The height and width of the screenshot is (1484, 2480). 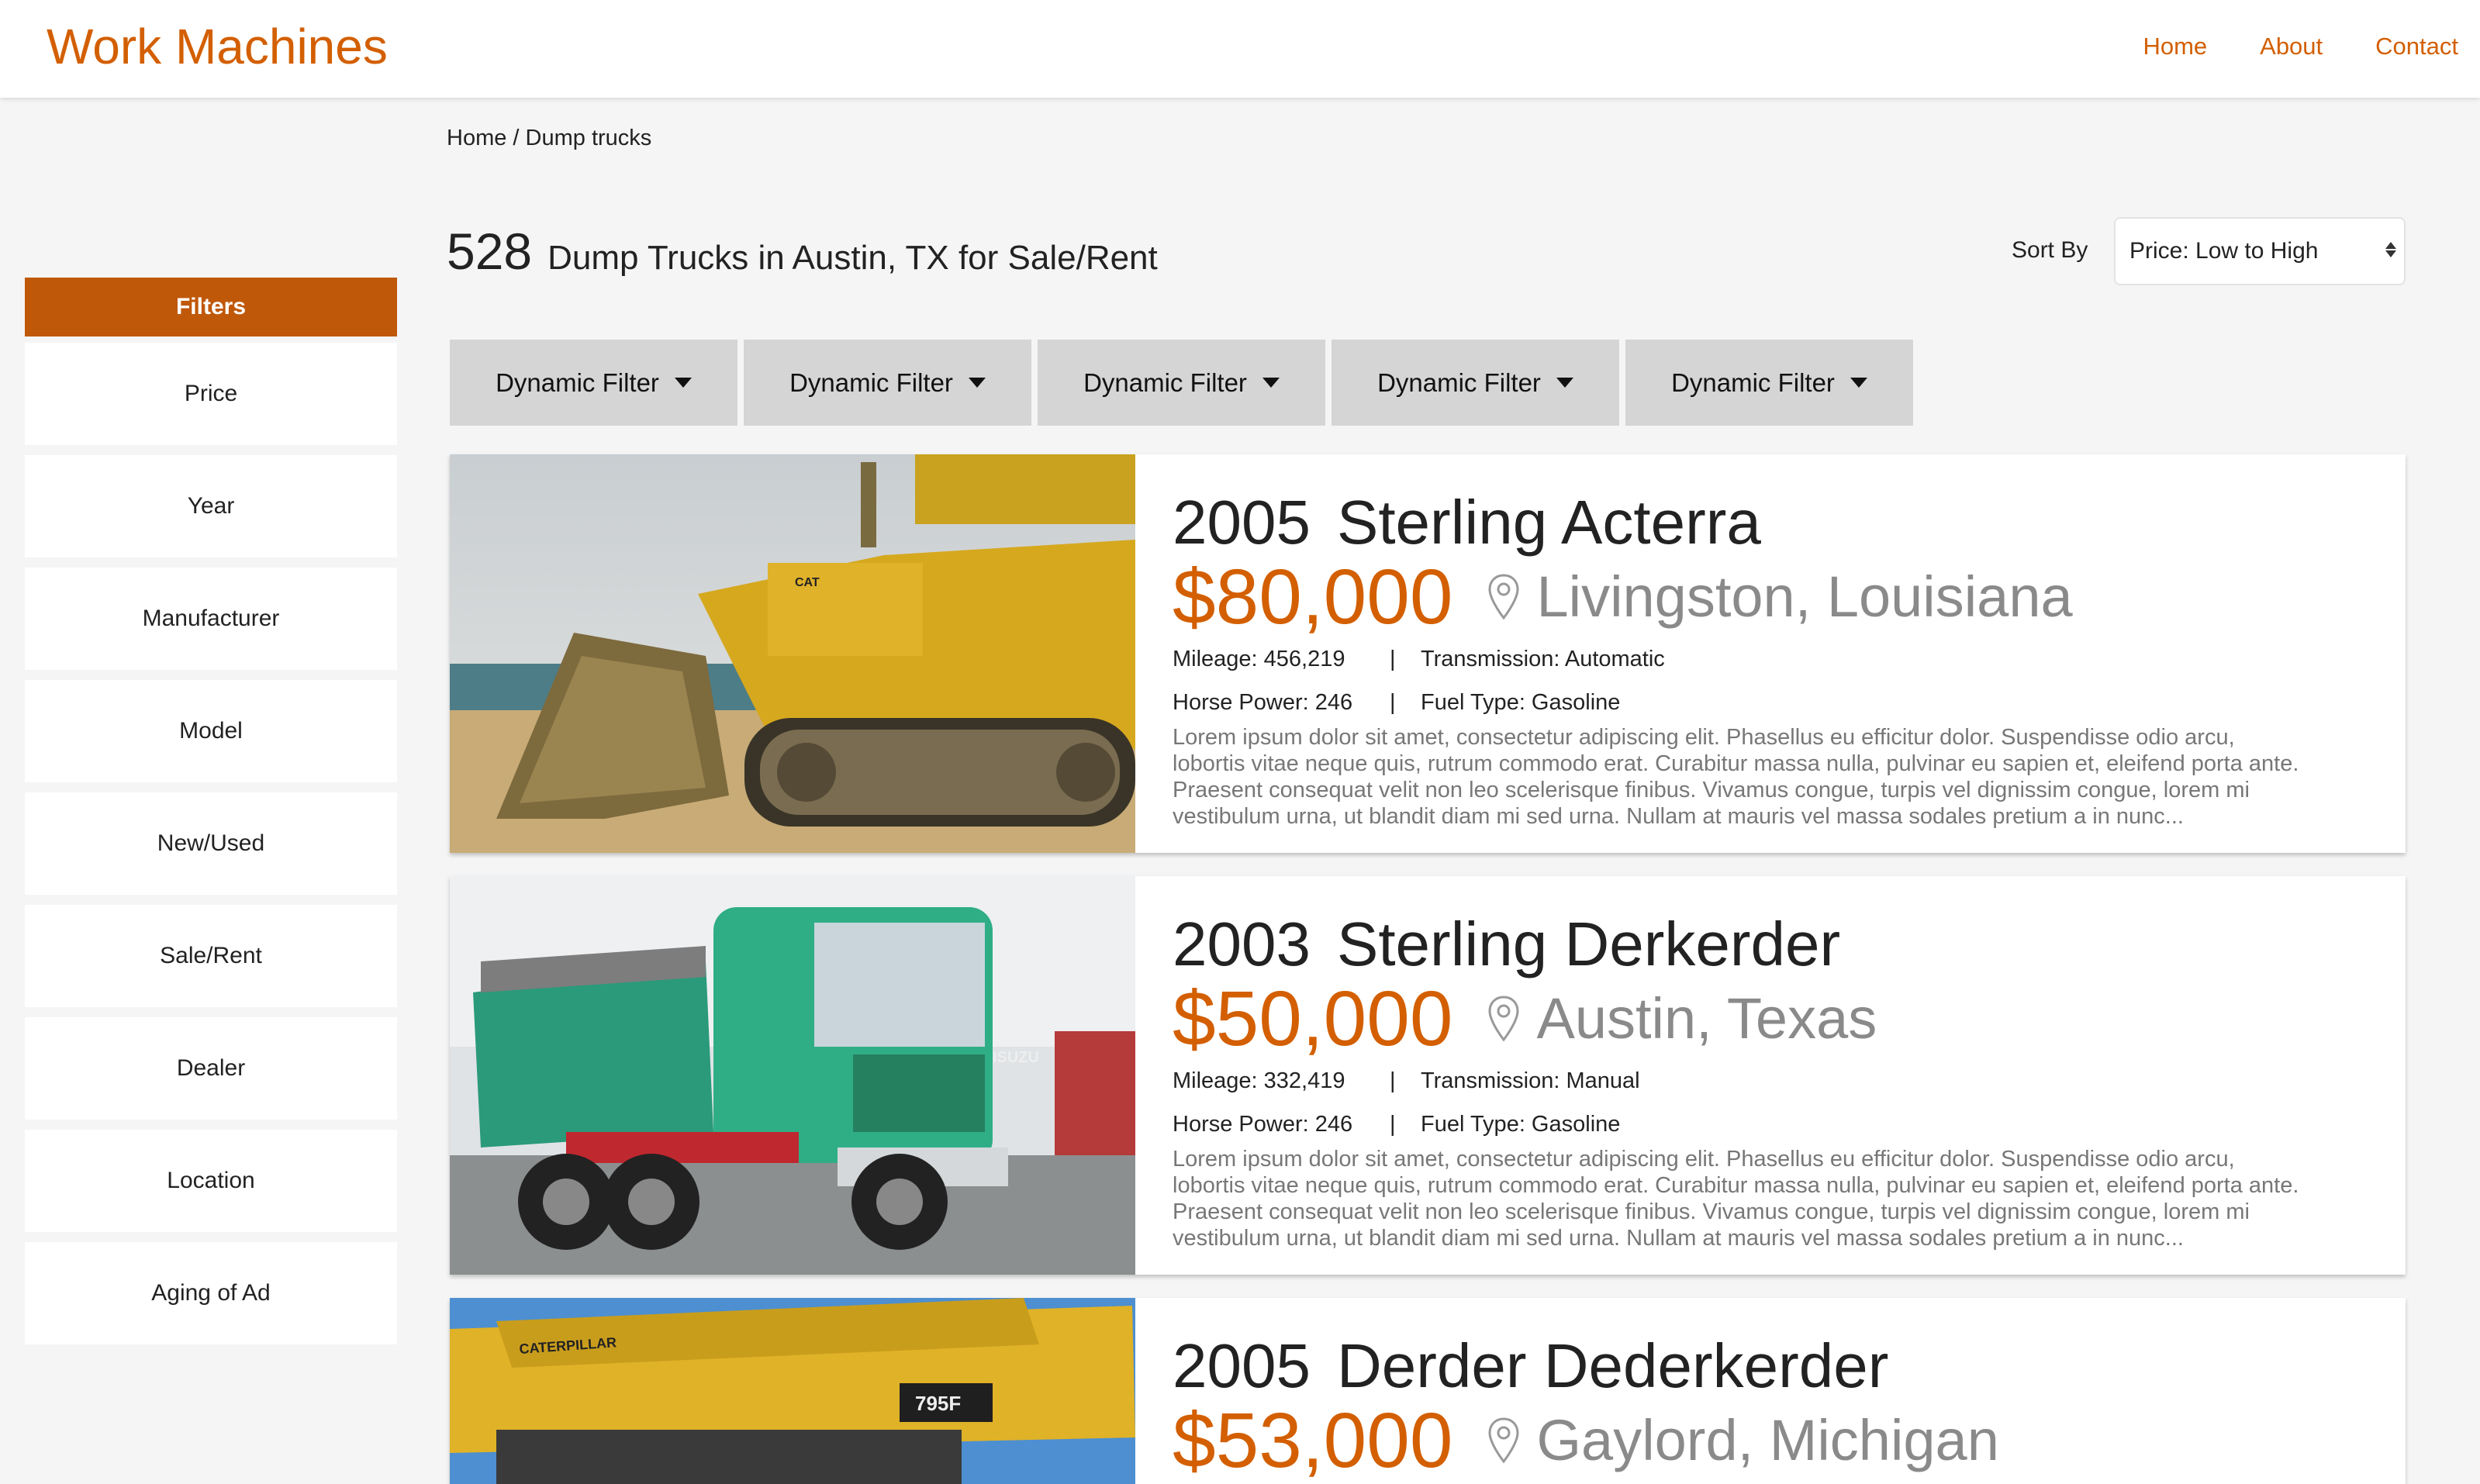 What do you see at coordinates (1242, 944) in the screenshot?
I see `listing-year: 2003` at bounding box center [1242, 944].